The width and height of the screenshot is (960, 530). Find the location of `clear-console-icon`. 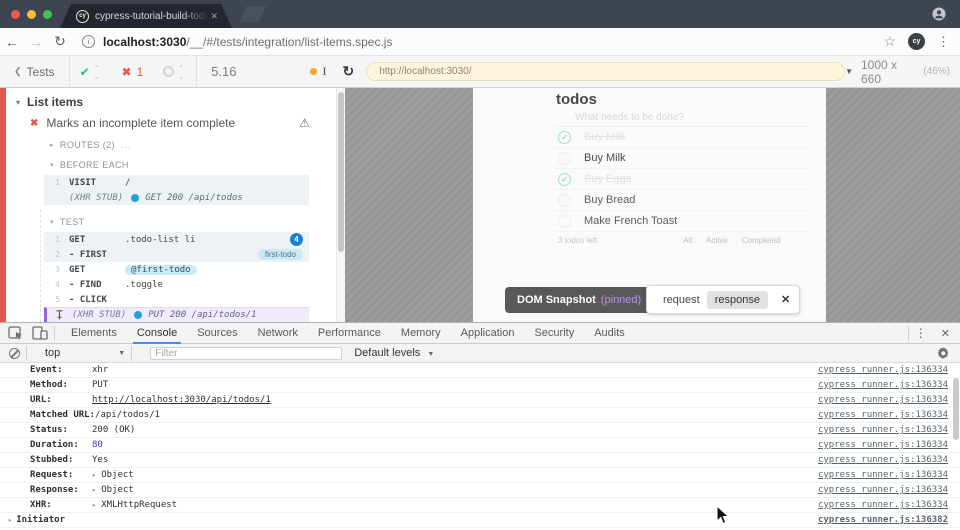

clear-console-icon is located at coordinates (14, 353).